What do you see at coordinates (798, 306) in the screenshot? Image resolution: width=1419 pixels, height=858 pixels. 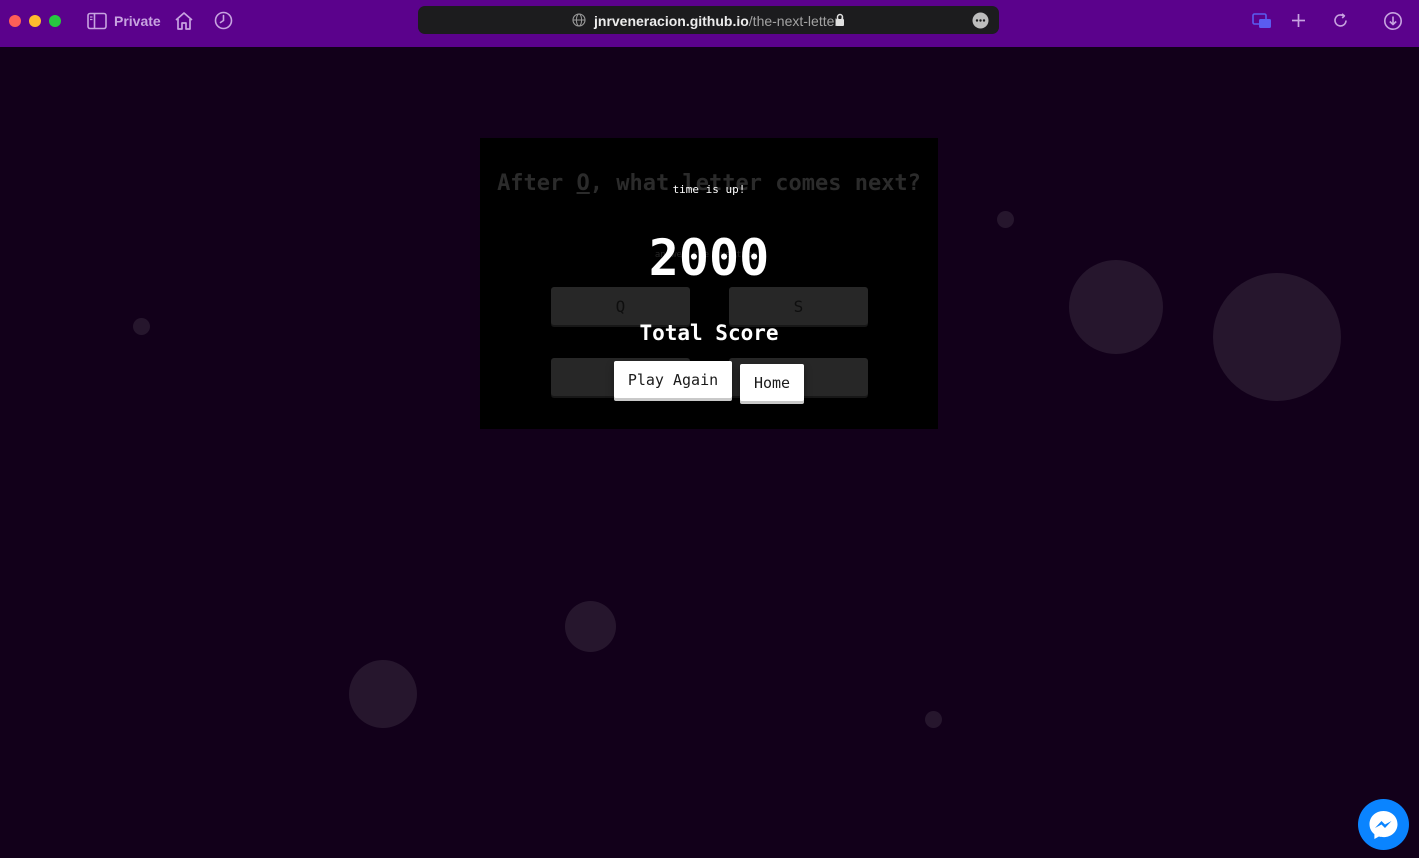 I see `choice-button: S` at bounding box center [798, 306].